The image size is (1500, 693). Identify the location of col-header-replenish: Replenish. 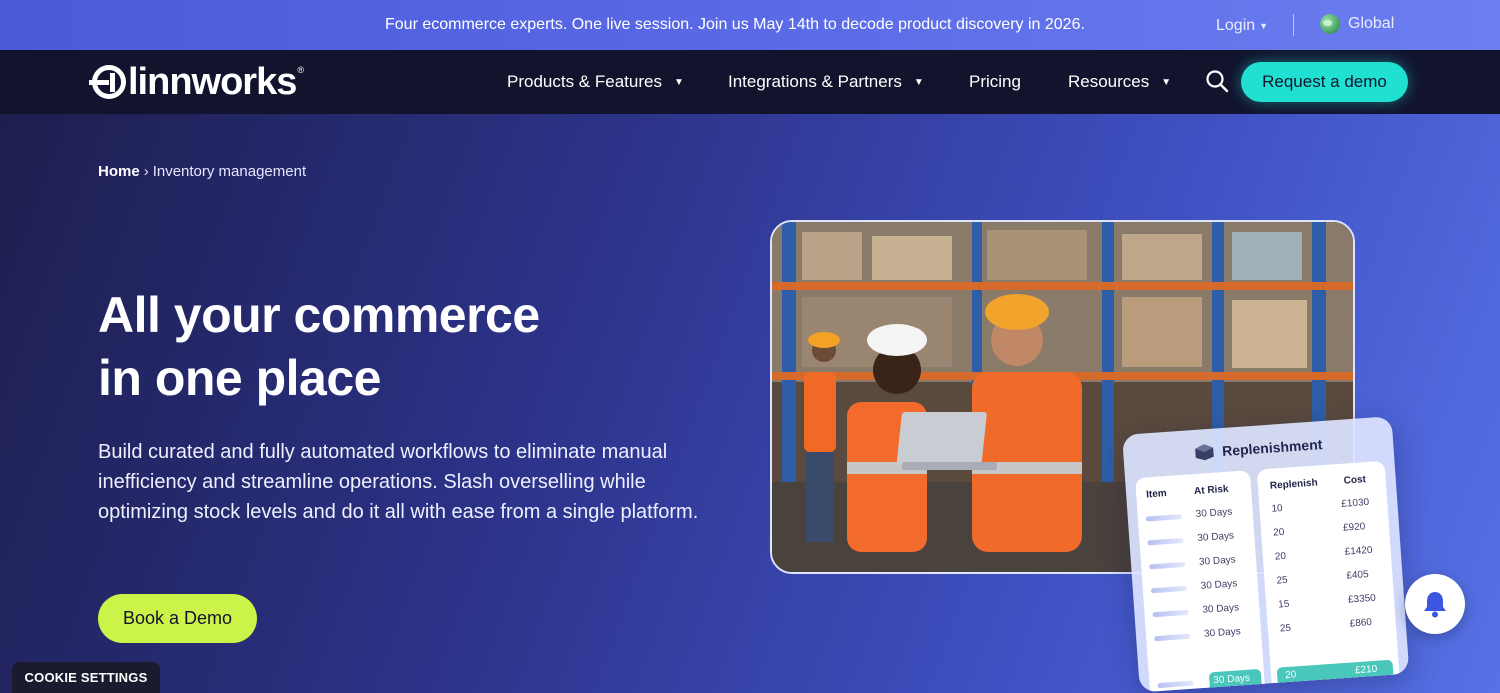
(1294, 484).